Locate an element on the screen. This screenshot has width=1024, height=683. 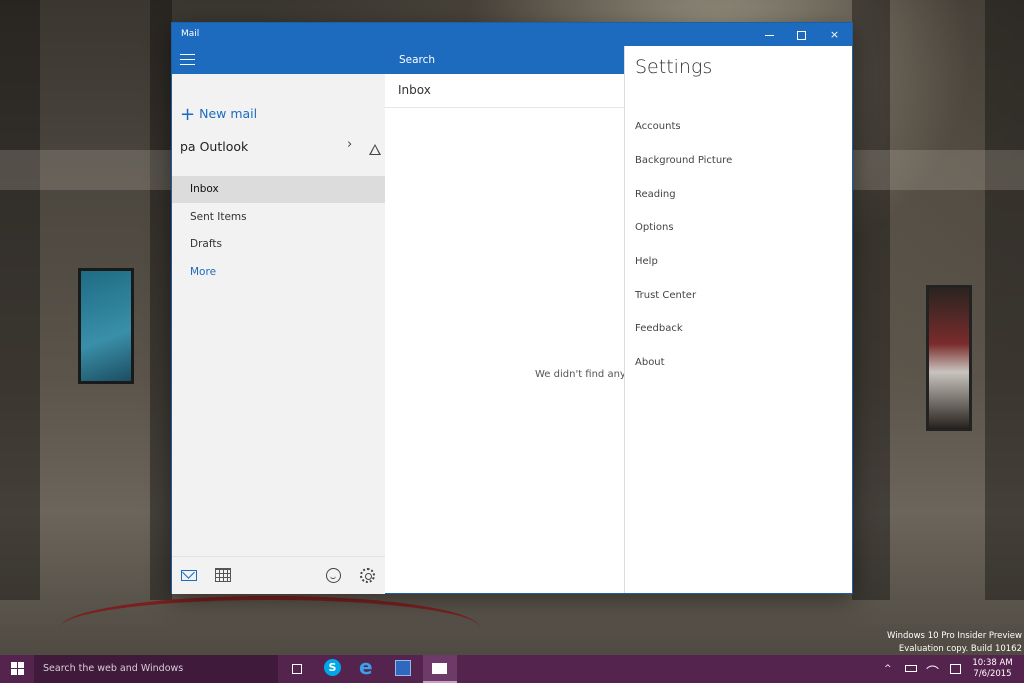
warning-icon is located at coordinates (375, 149).